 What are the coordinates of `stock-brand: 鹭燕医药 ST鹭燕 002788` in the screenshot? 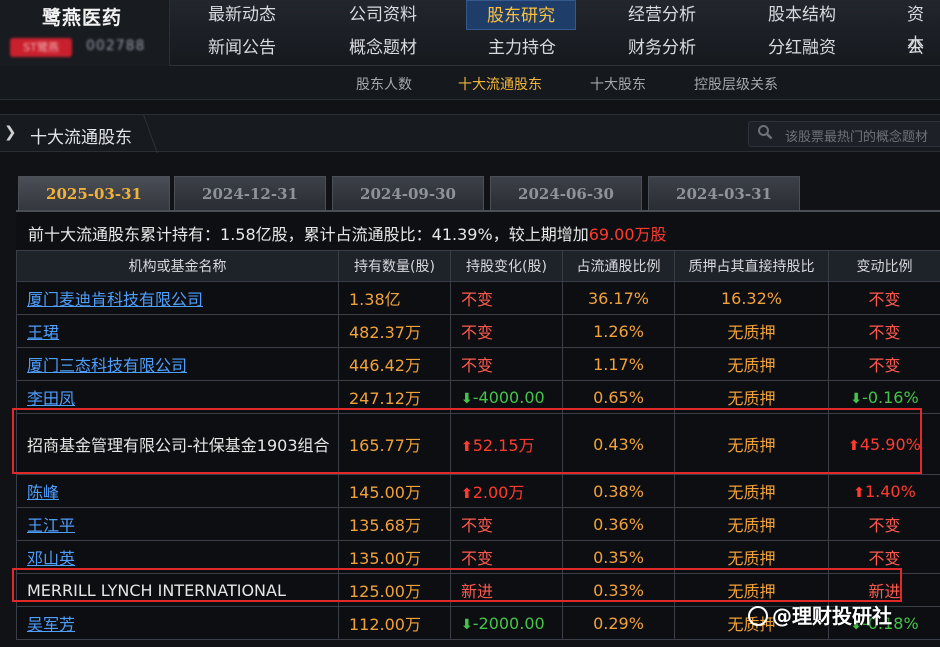 It's located at (85, 33).